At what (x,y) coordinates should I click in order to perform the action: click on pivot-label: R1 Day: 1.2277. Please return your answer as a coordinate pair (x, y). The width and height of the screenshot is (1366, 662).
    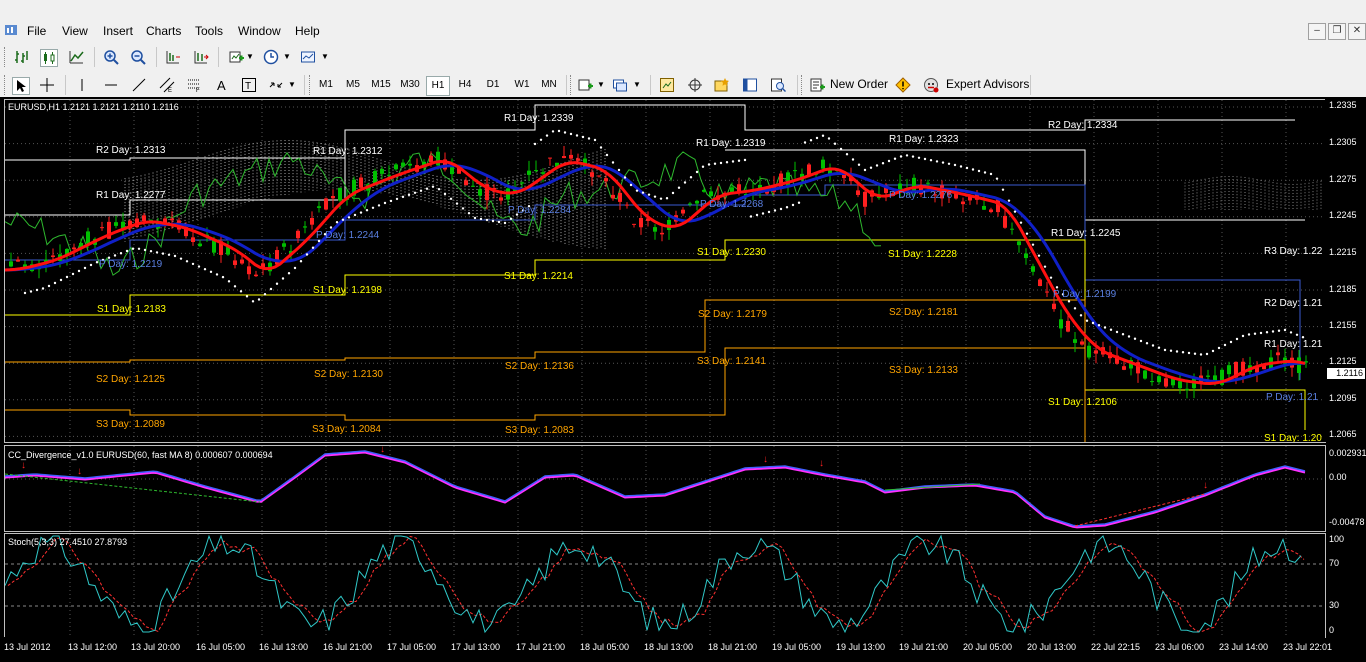
    Looking at the image, I should click on (131, 195).